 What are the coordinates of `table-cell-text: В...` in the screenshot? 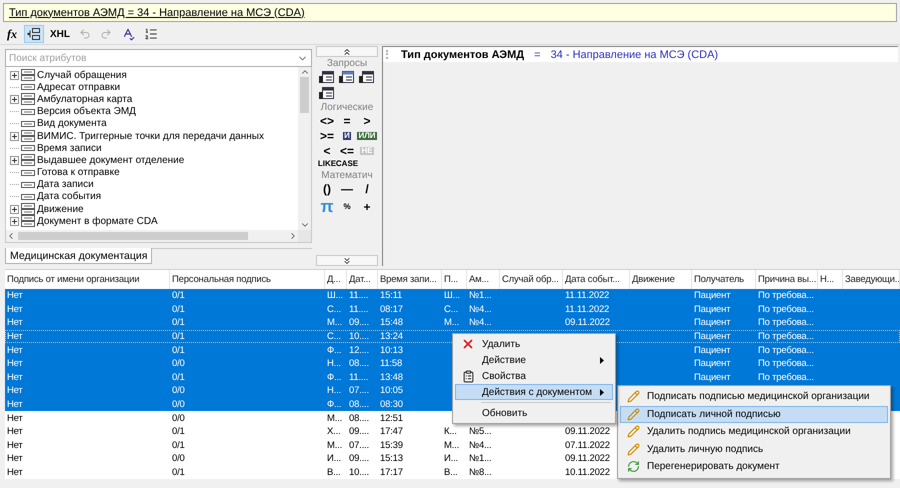 It's located at (334, 473).